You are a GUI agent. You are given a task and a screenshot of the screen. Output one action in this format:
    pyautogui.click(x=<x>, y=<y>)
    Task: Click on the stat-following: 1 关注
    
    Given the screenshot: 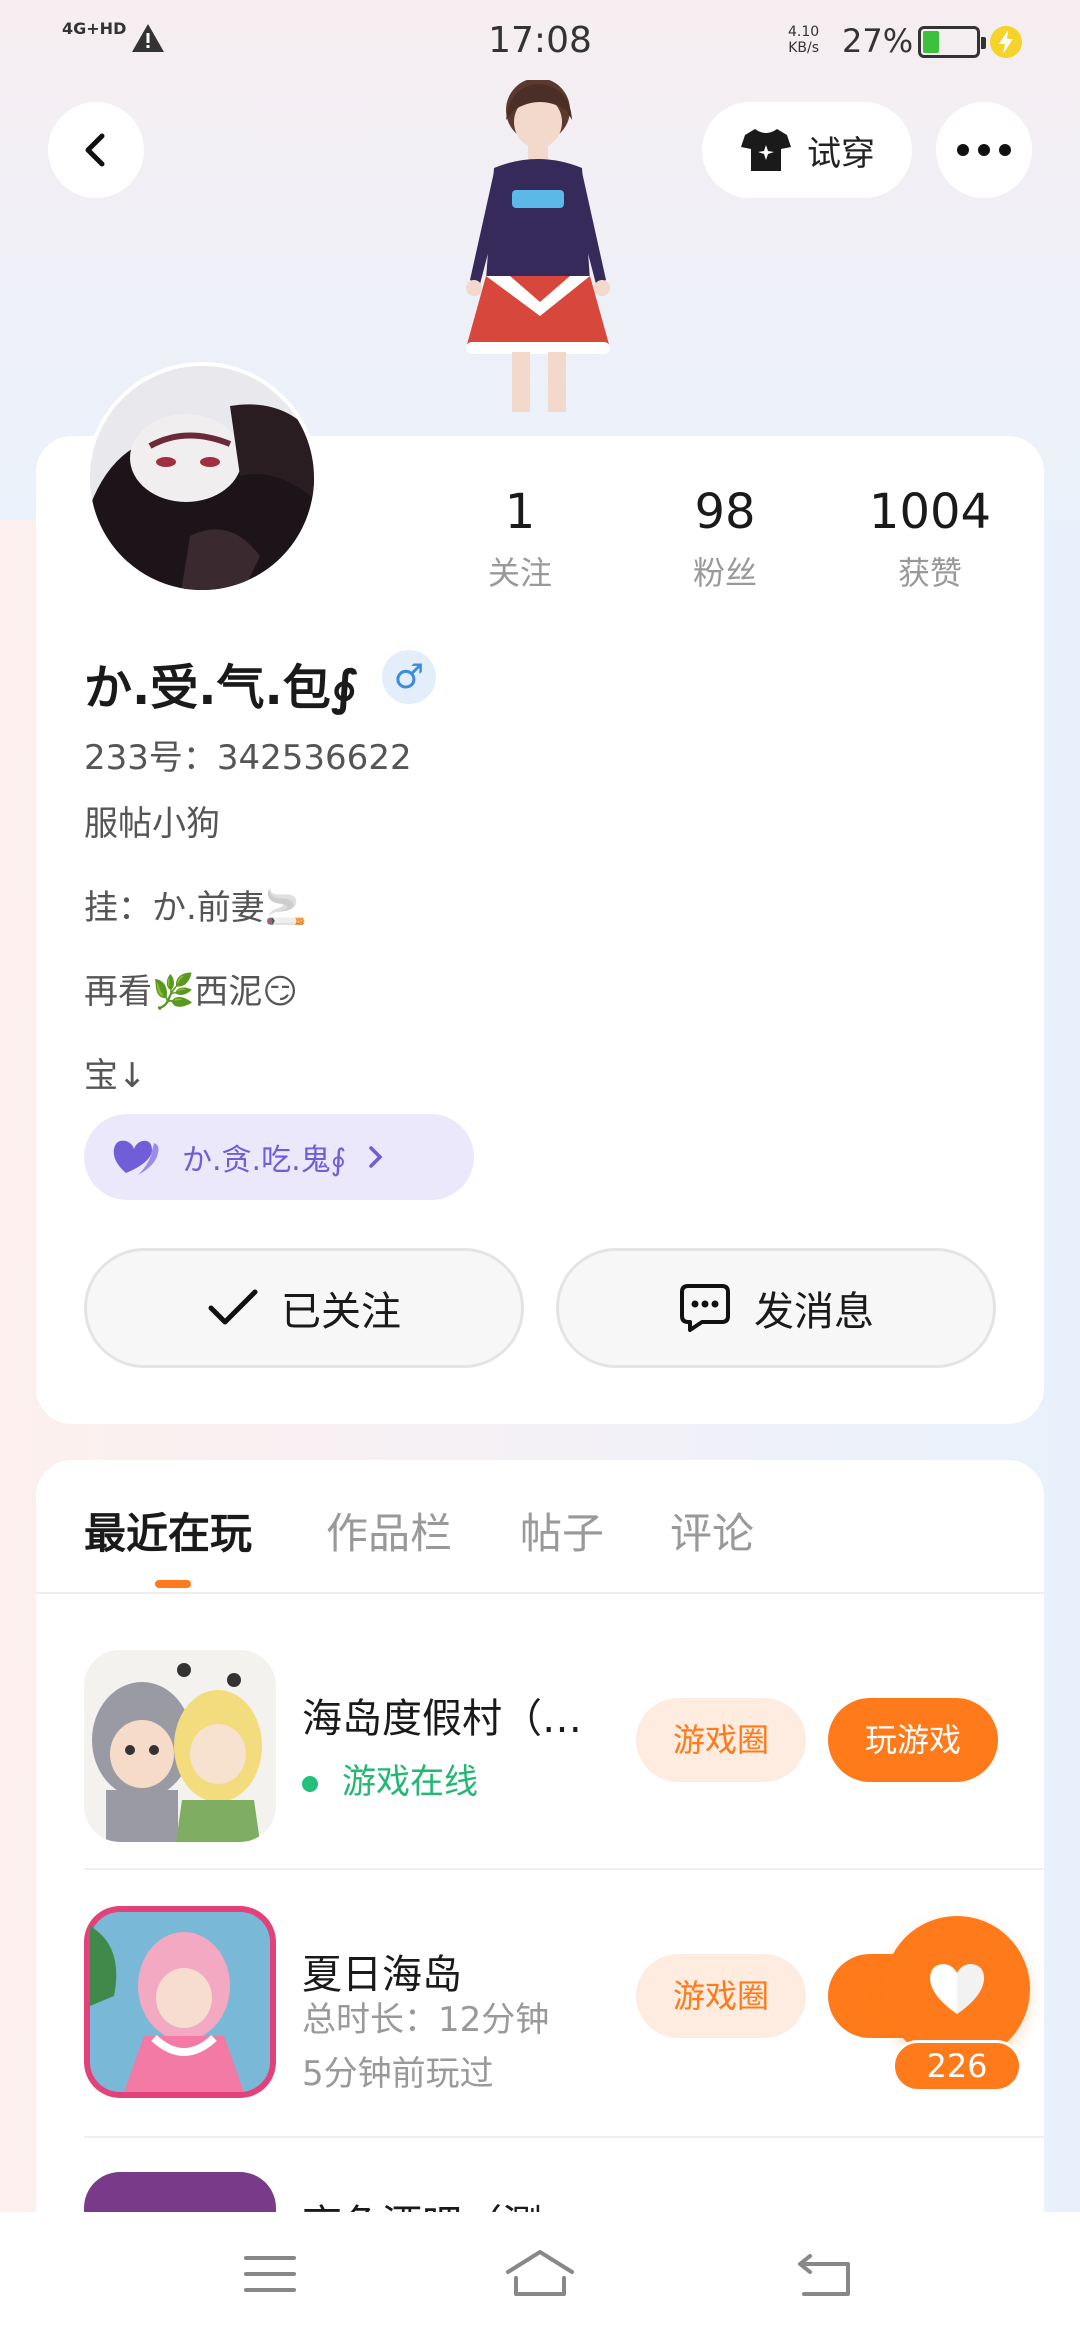 What is the action you would take?
    pyautogui.click(x=520, y=539)
    